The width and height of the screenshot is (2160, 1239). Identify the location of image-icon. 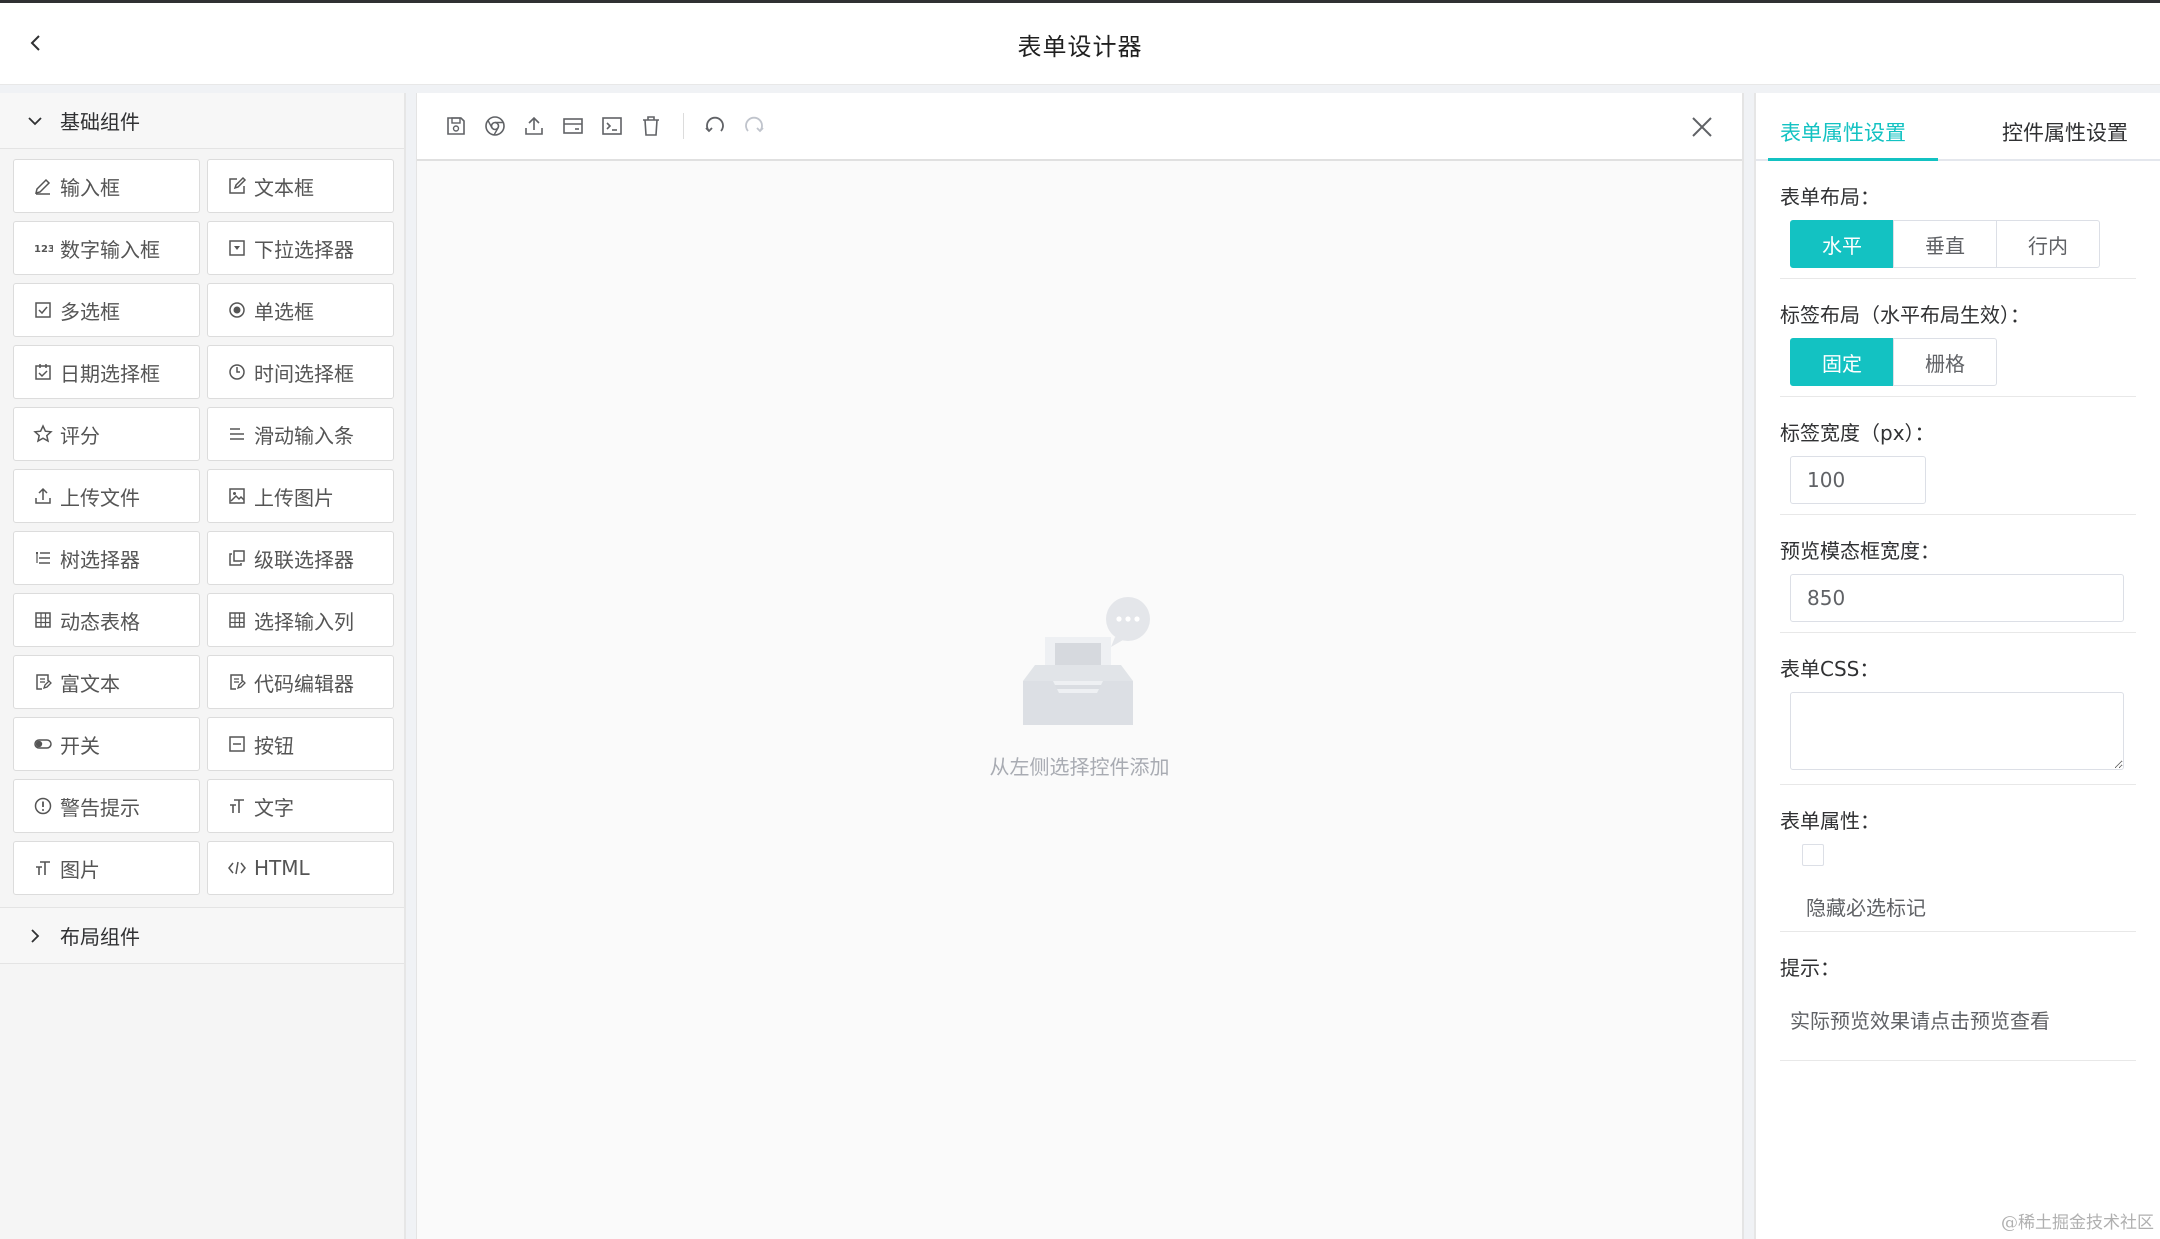
(237, 496).